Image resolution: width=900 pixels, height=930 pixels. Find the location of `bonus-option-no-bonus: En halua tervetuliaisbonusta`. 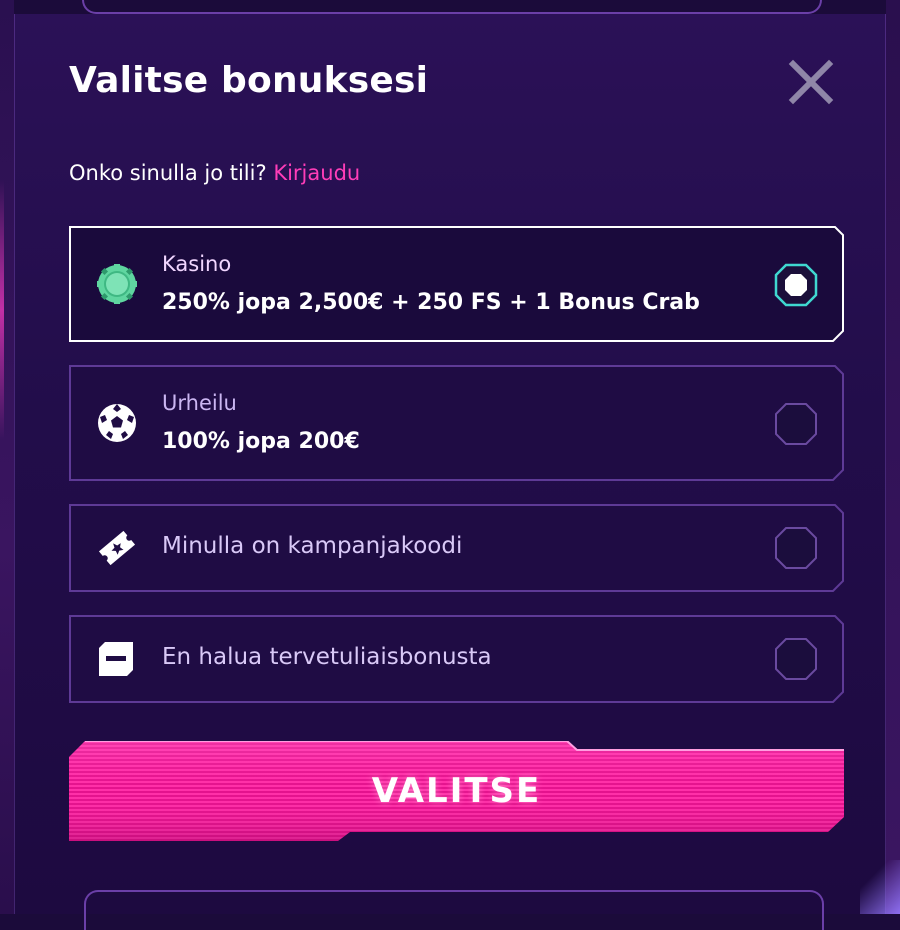

bonus-option-no-bonus: En halua tervetuliaisbonusta is located at coordinates (456, 659).